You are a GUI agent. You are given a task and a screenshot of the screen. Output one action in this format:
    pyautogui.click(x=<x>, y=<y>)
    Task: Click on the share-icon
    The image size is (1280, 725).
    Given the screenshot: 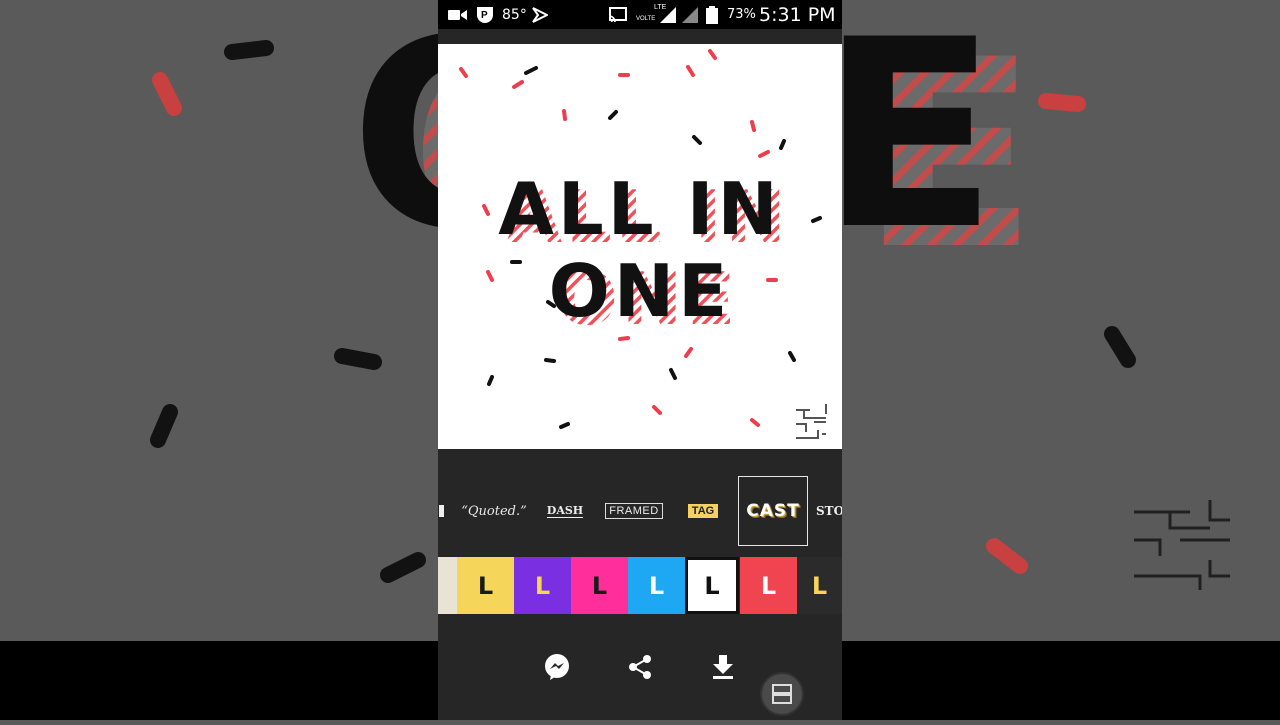 What is the action you would take?
    pyautogui.click(x=640, y=667)
    